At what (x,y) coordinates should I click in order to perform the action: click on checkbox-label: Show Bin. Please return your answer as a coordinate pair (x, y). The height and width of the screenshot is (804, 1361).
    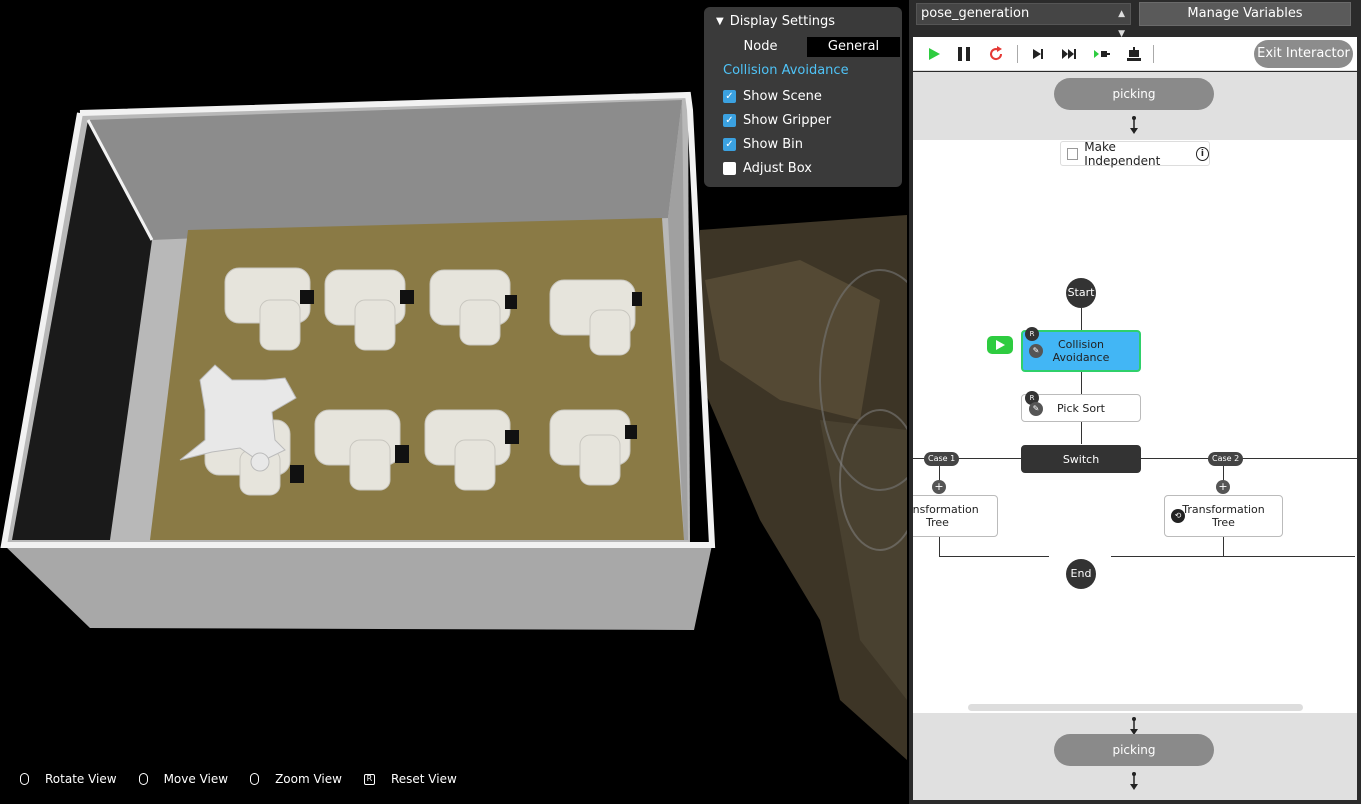
    Looking at the image, I should click on (773, 144).